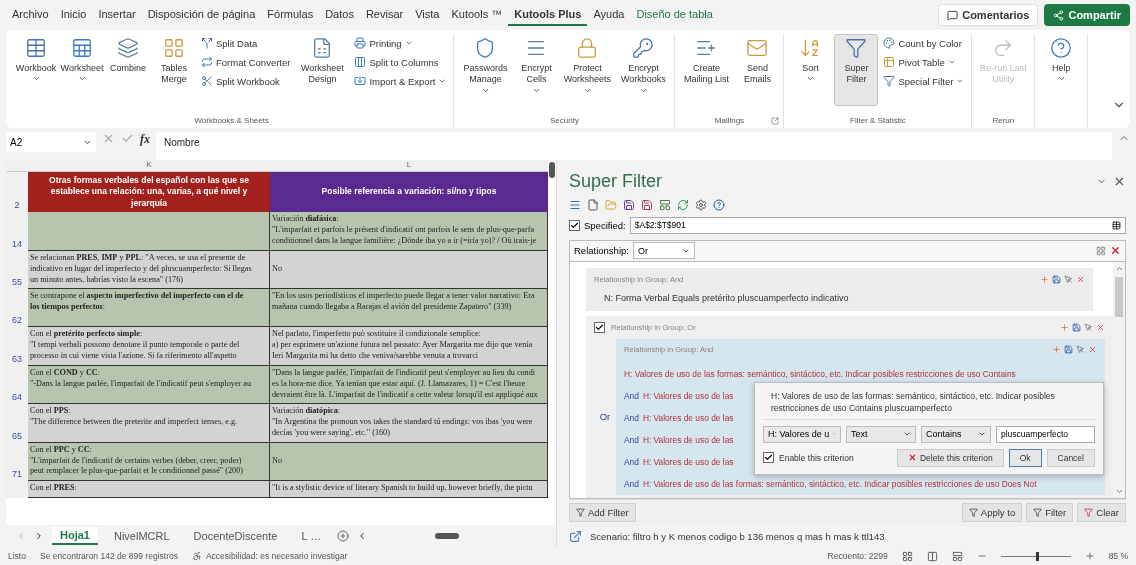 The height and width of the screenshot is (565, 1136). I want to click on zoom-in-icon, so click(1089, 556).